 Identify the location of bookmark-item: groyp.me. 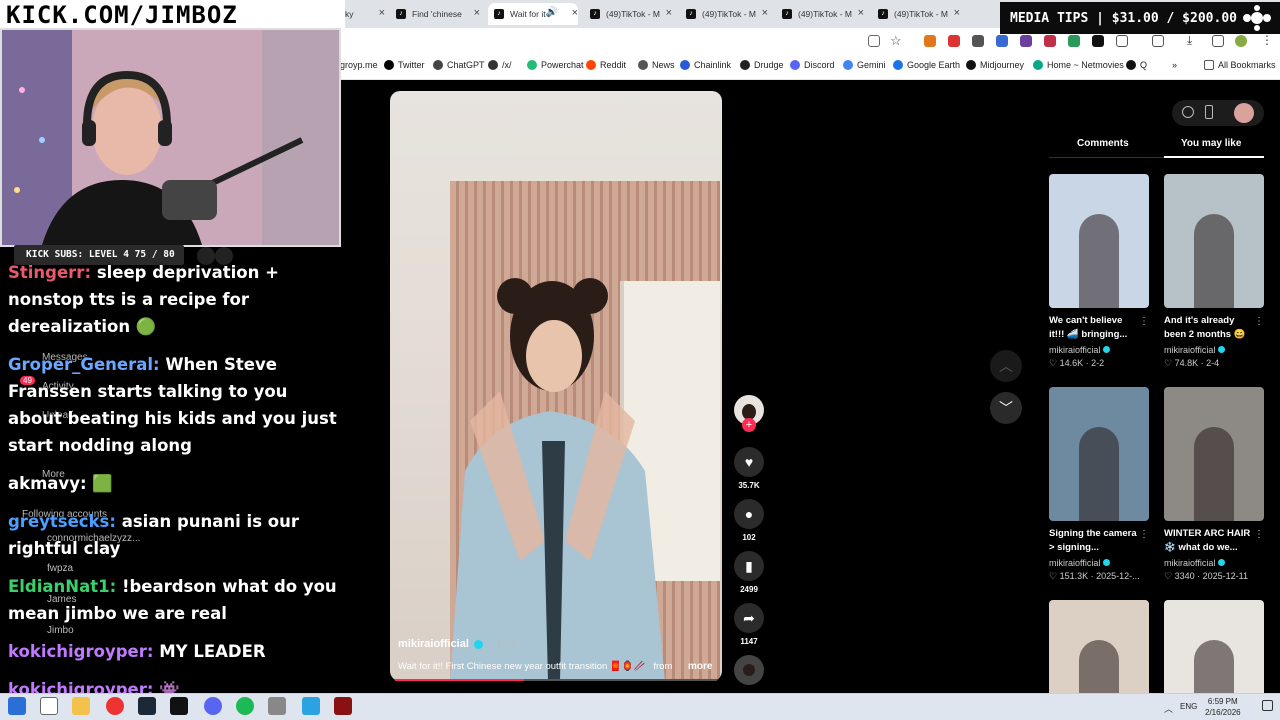
(359, 65).